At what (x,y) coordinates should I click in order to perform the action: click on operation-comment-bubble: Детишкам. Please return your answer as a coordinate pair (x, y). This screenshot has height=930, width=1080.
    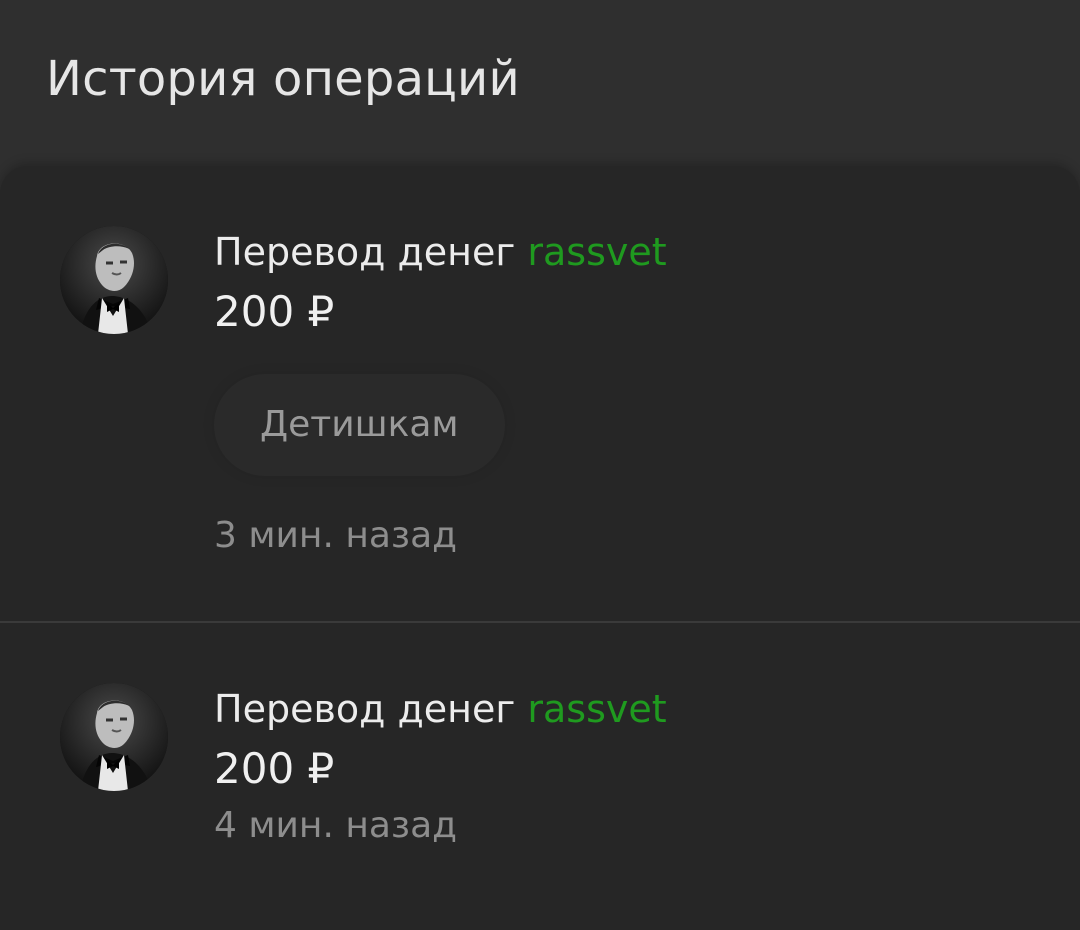
    Looking at the image, I should click on (359, 425).